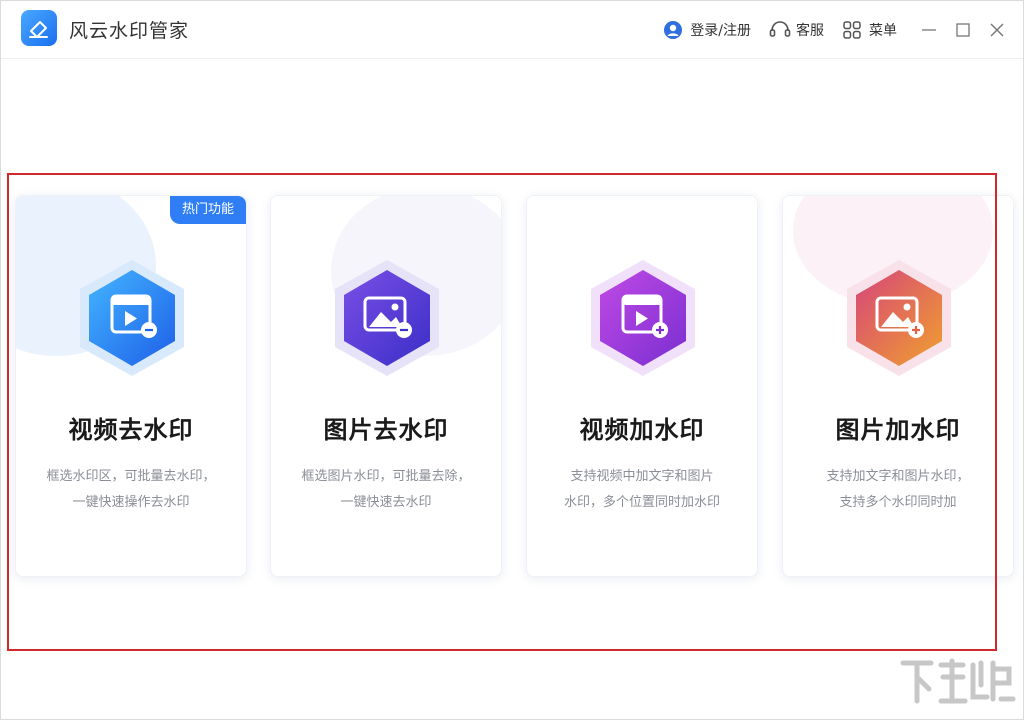 This screenshot has width=1024, height=720. I want to click on maximize-icon, so click(963, 30).